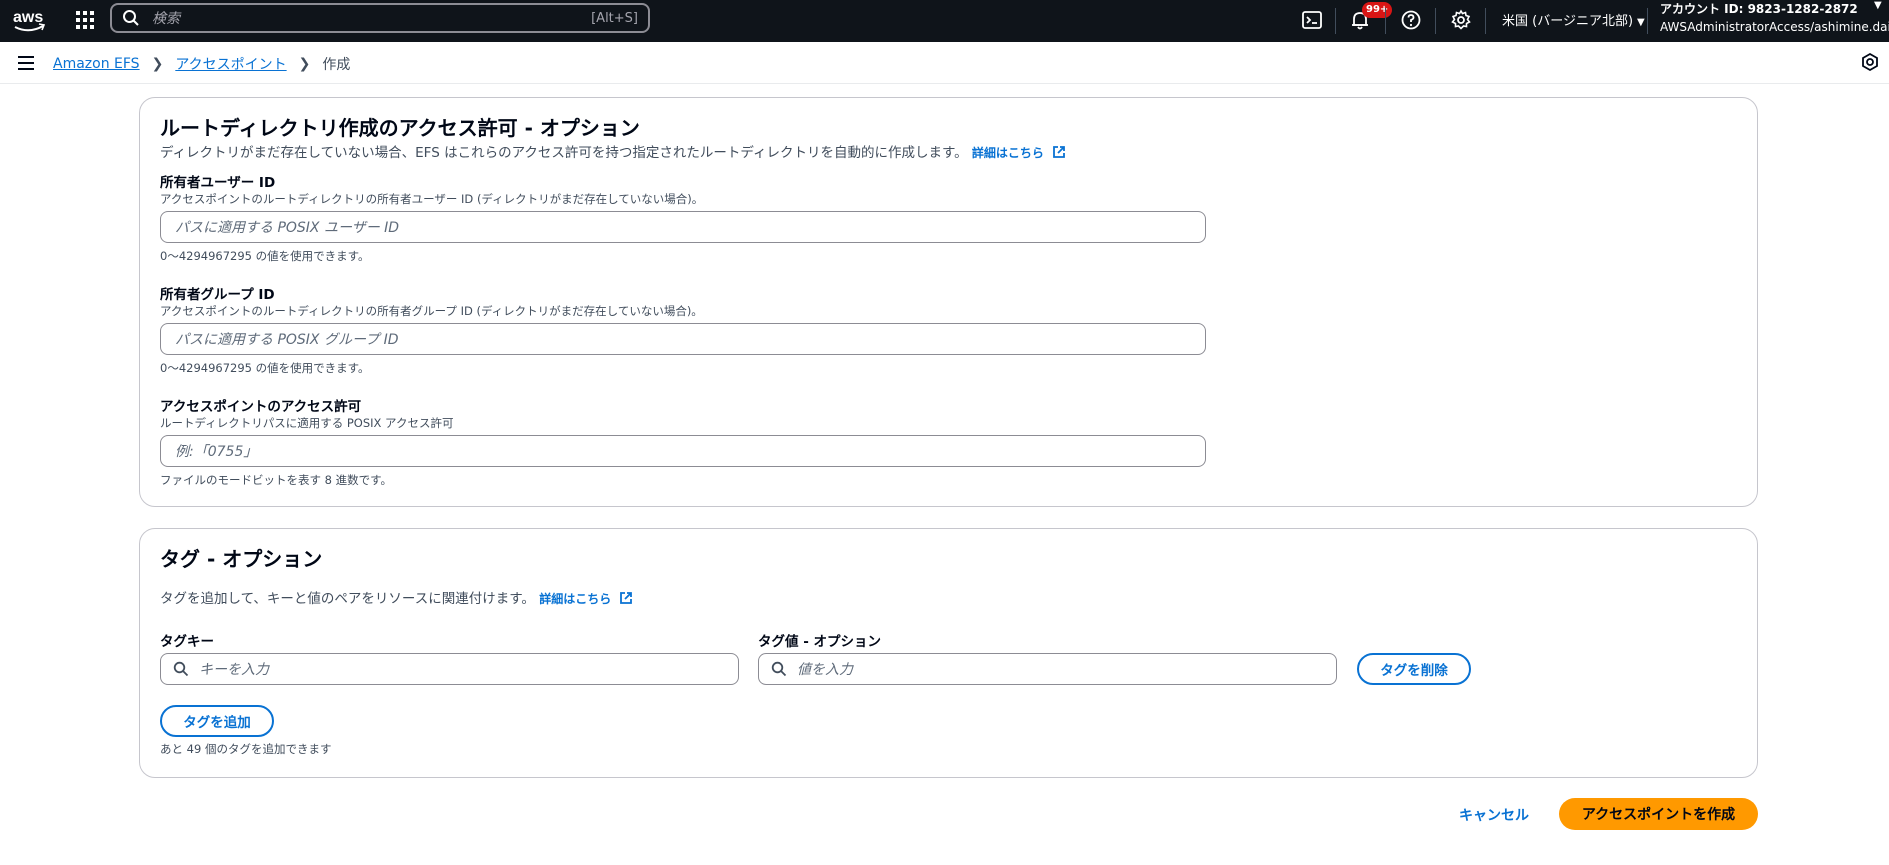 This screenshot has height=865, width=1889. Describe the element at coordinates (28, 17) in the screenshot. I see `svg-text: aws` at that location.